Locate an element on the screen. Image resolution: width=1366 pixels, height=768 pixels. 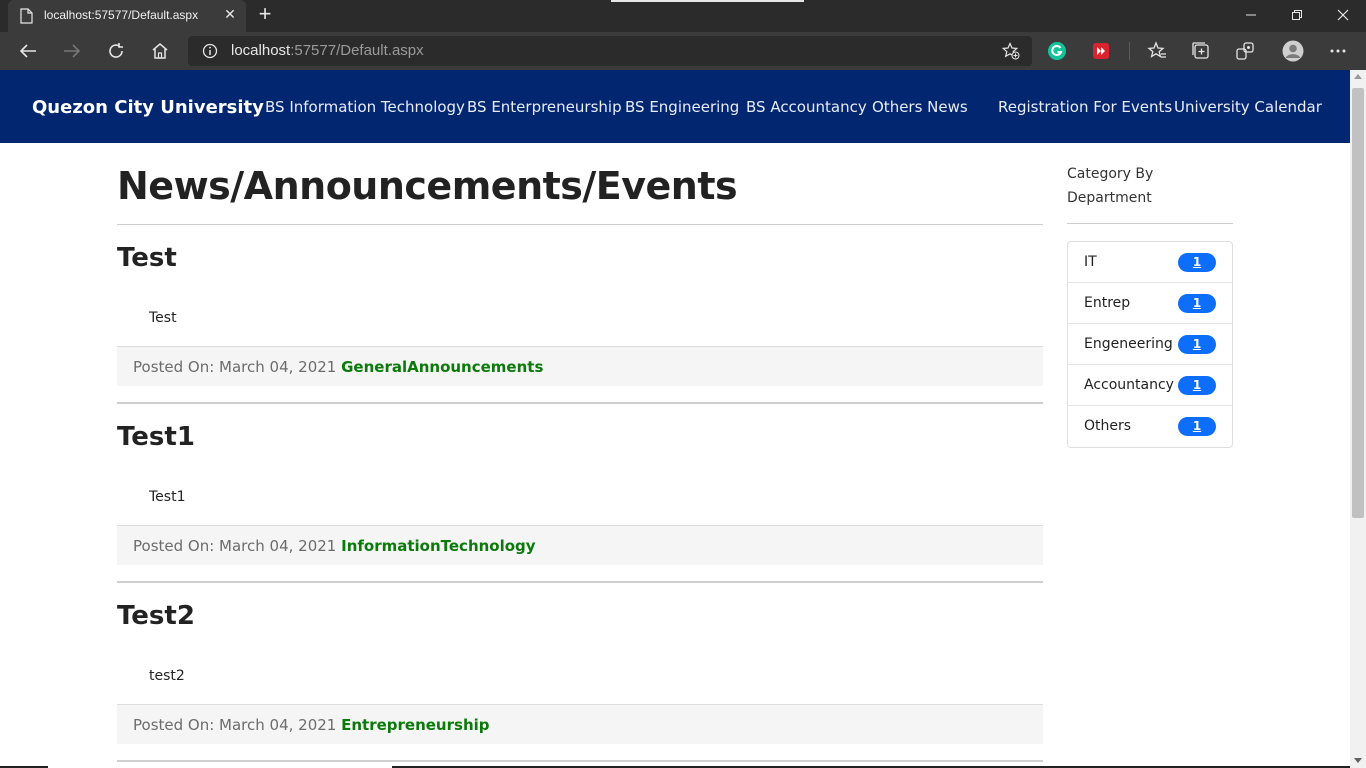
nav-link-others-news: Others News is located at coordinates (920, 107).